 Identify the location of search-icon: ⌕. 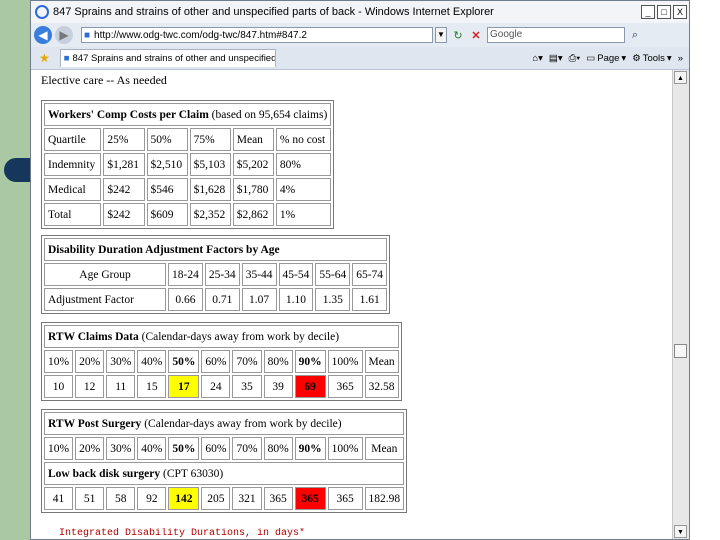
(635, 35).